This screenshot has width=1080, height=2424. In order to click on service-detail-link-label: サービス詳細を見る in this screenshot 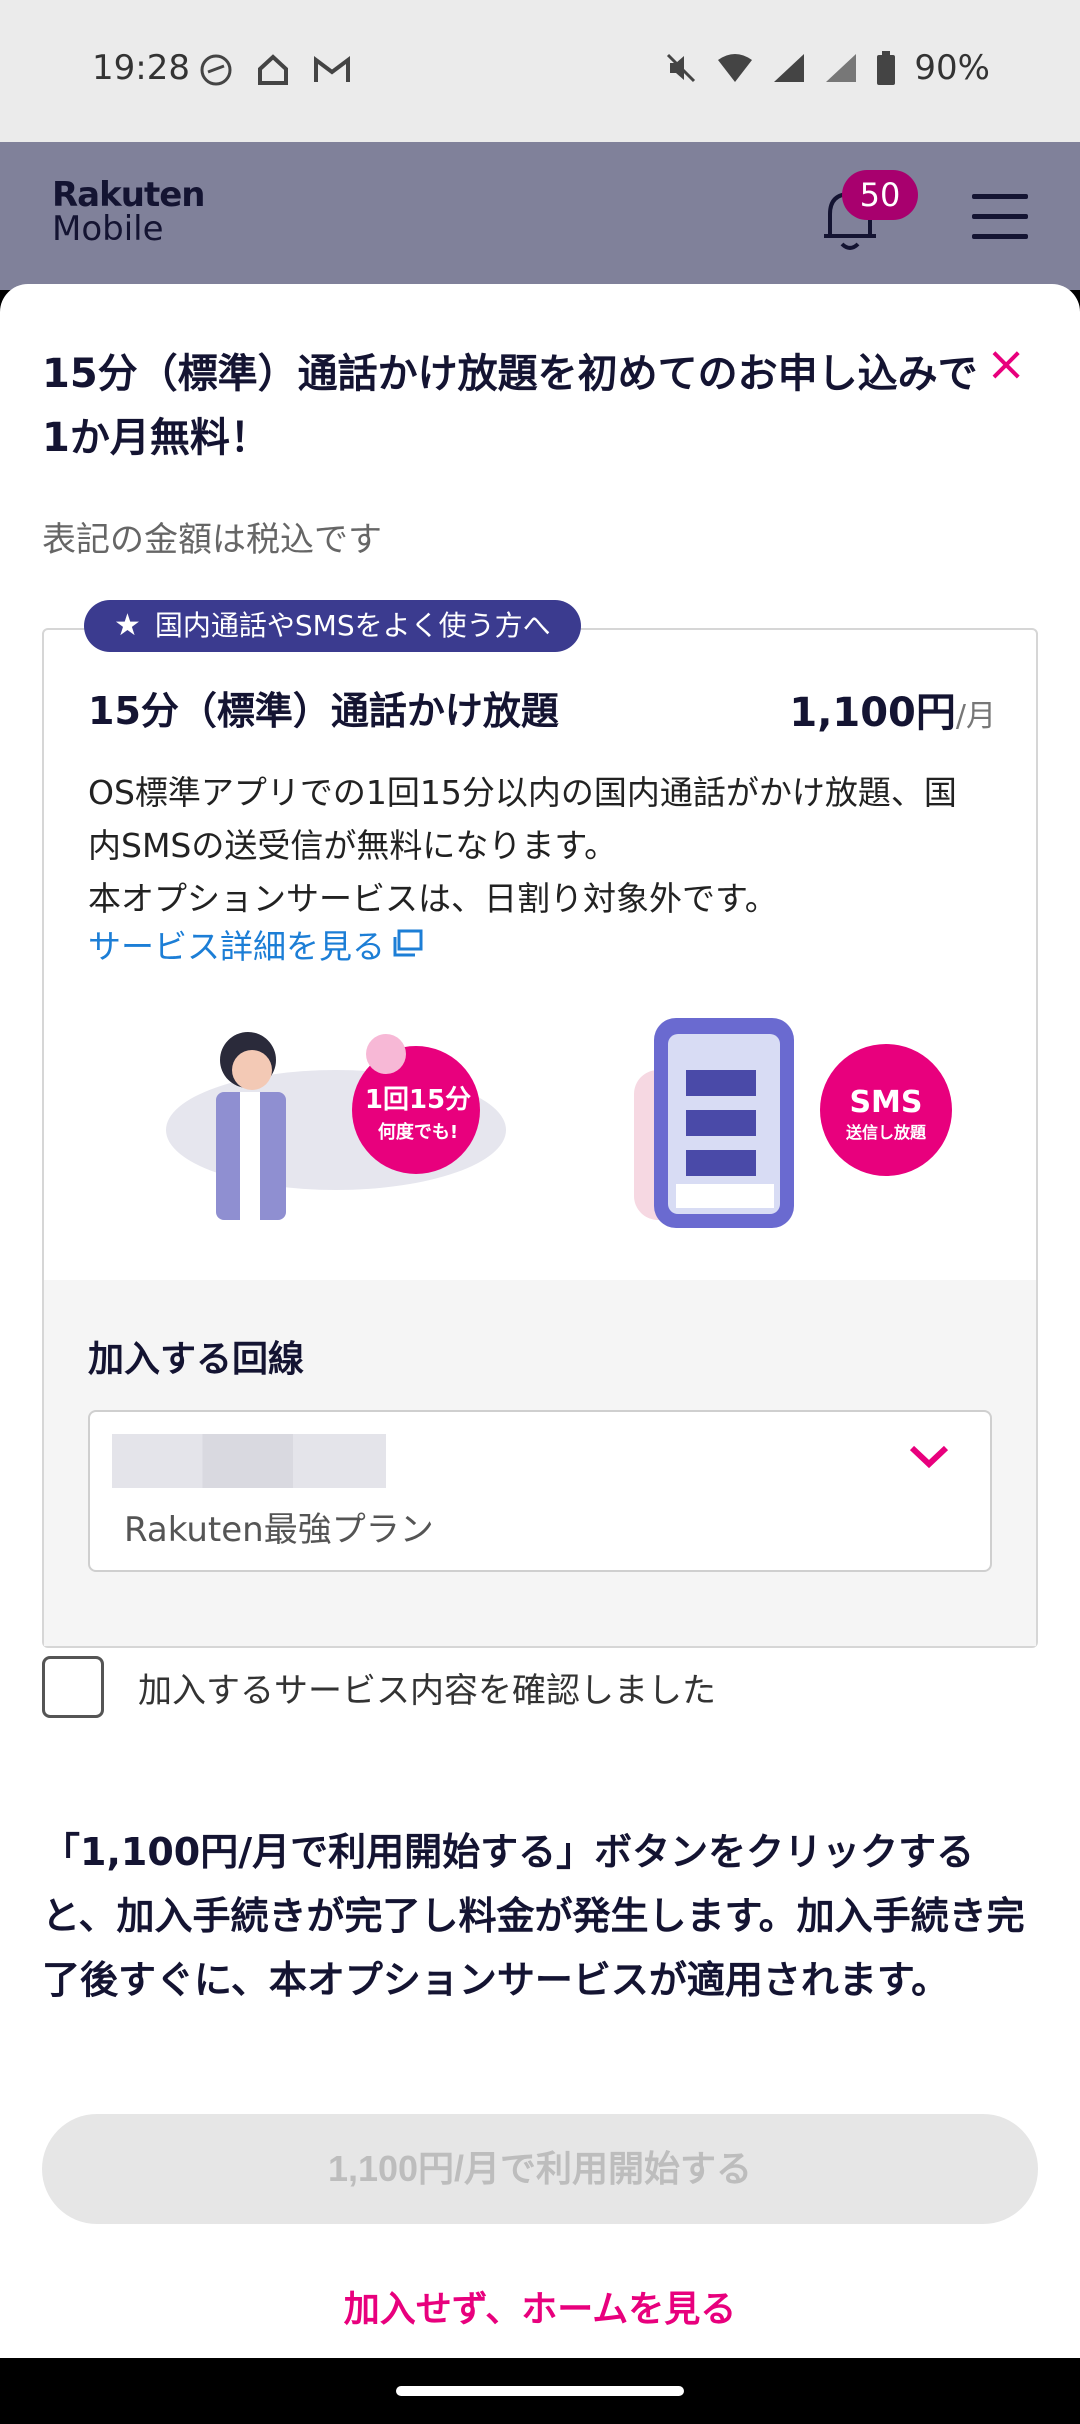, I will do `click(236, 946)`.